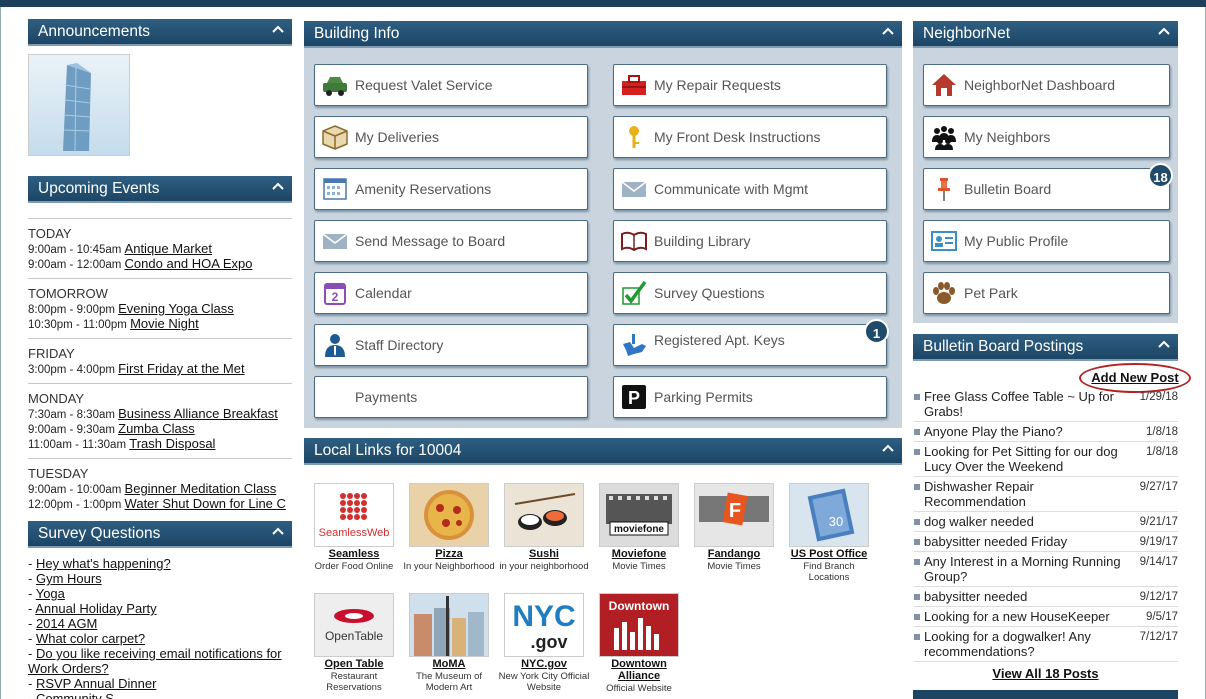 This screenshot has width=1206, height=699. Describe the element at coordinates (449, 515) in the screenshot. I see `pizza-image` at that location.